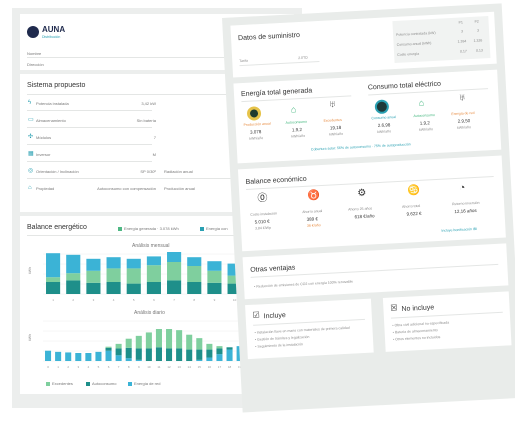 This screenshot has width=515, height=421. I want to click on x-tick-label: 12, so click(169, 367).